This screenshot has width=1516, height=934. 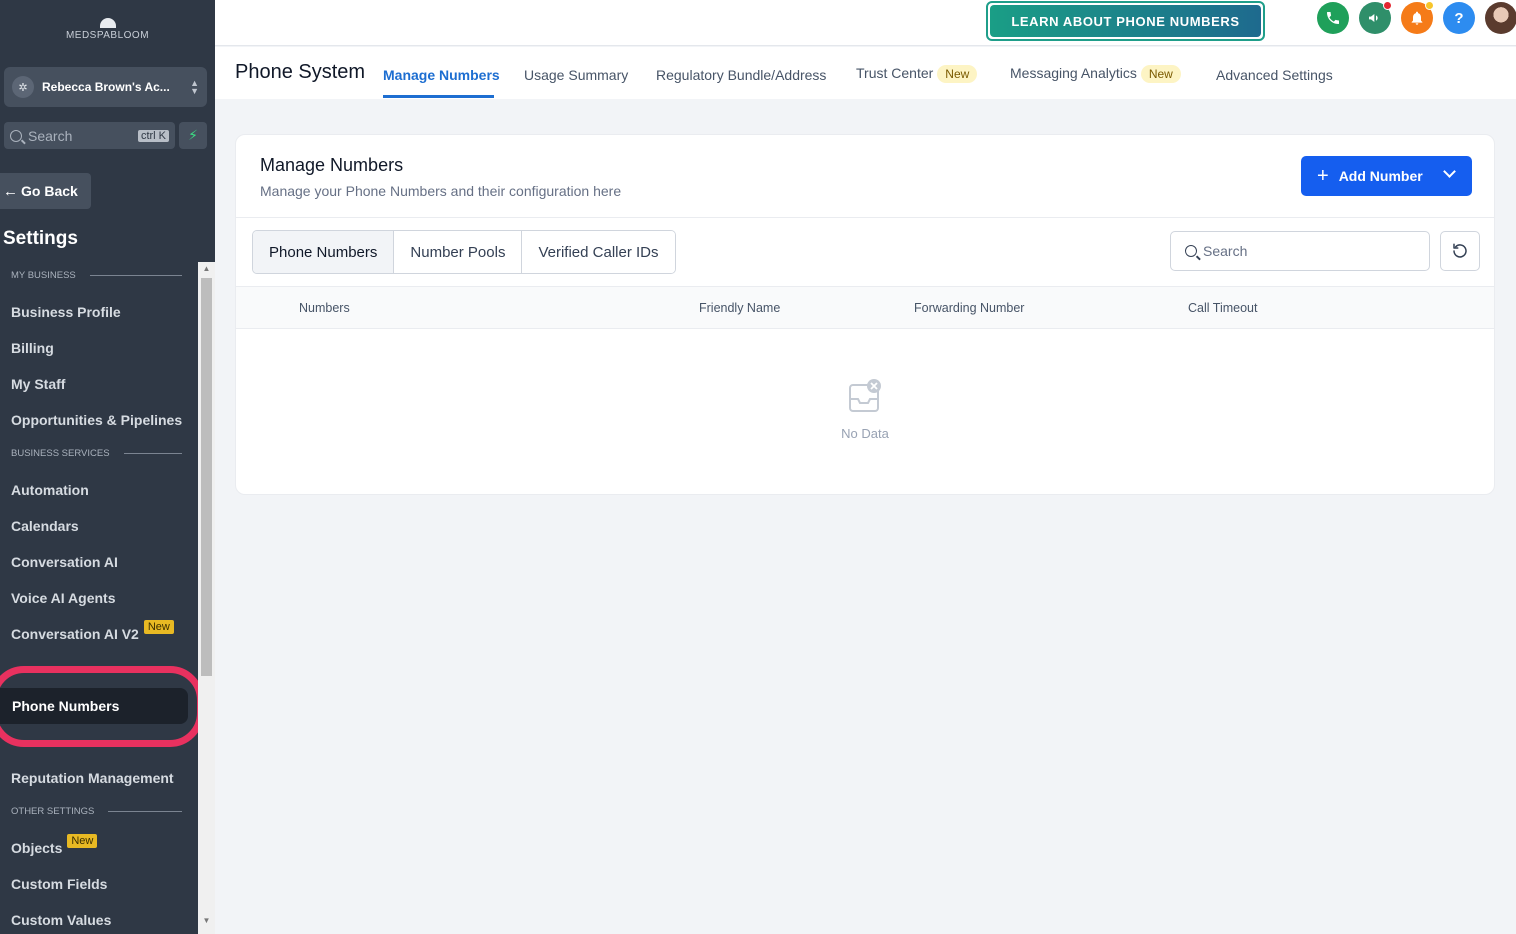 I want to click on sidebar-item-objects: Objects New, so click(x=54, y=845).